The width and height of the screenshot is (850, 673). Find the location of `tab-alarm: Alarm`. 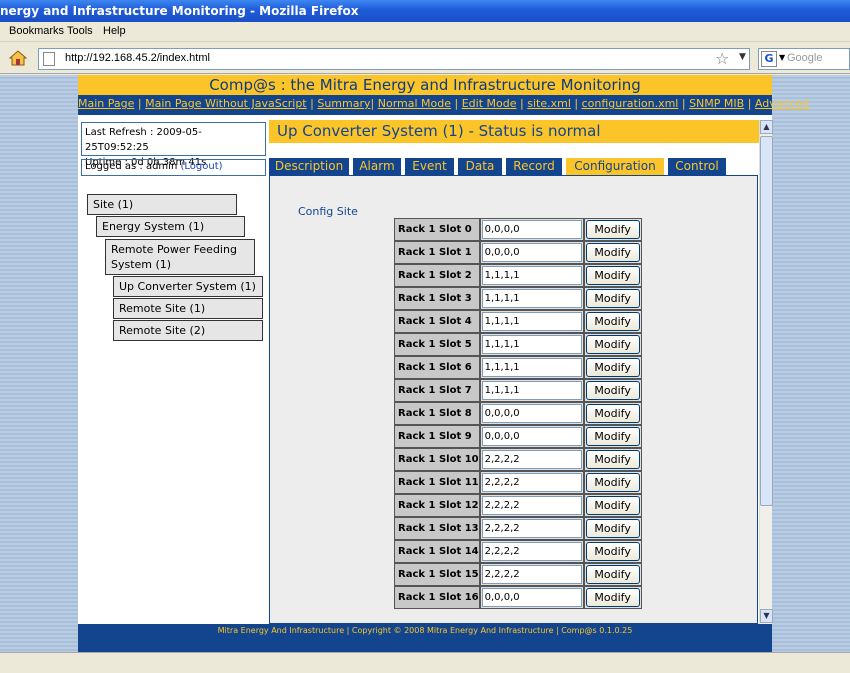

tab-alarm: Alarm is located at coordinates (377, 166).